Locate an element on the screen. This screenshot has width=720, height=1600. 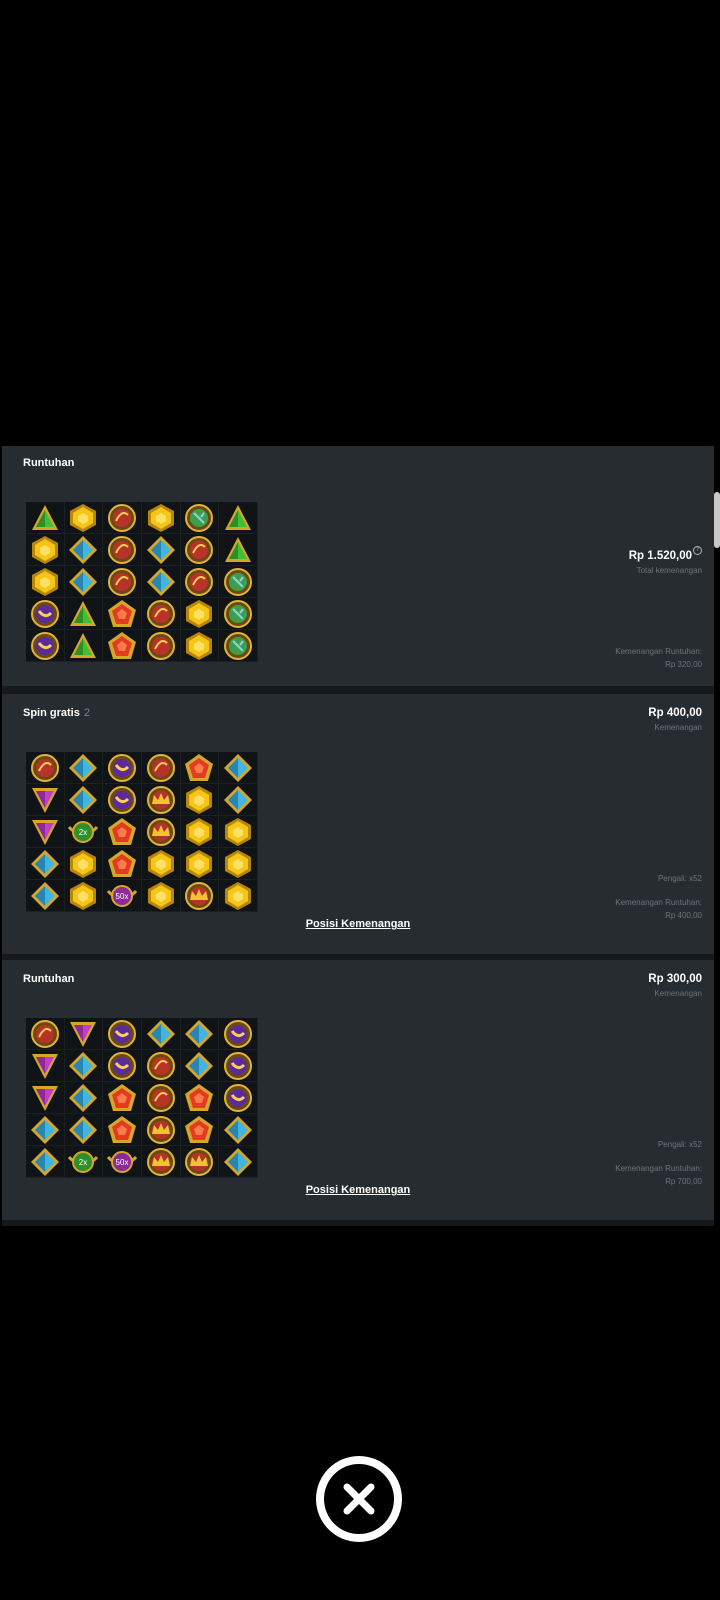
close-icon is located at coordinates (359, 1499).